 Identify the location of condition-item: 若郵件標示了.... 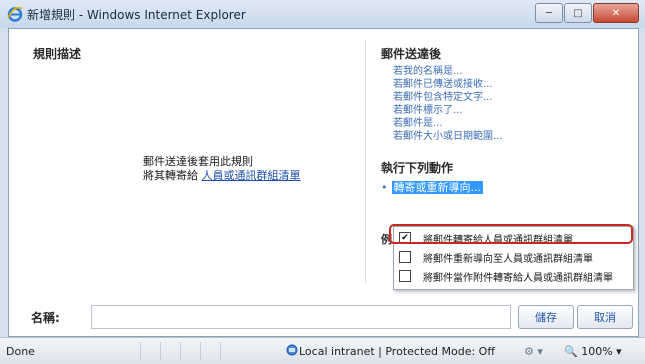
(448, 110).